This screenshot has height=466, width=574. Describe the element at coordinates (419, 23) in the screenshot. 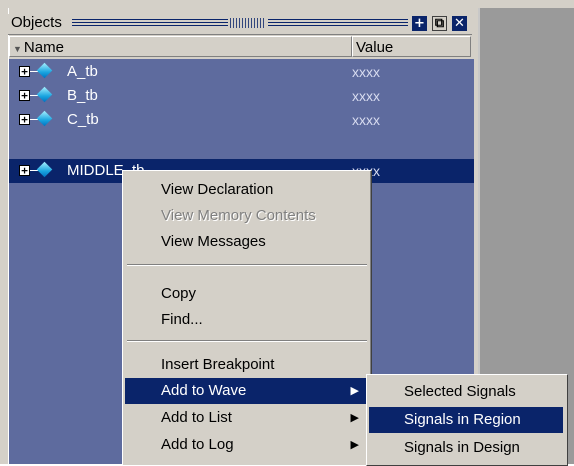

I see `add-icon: +` at that location.